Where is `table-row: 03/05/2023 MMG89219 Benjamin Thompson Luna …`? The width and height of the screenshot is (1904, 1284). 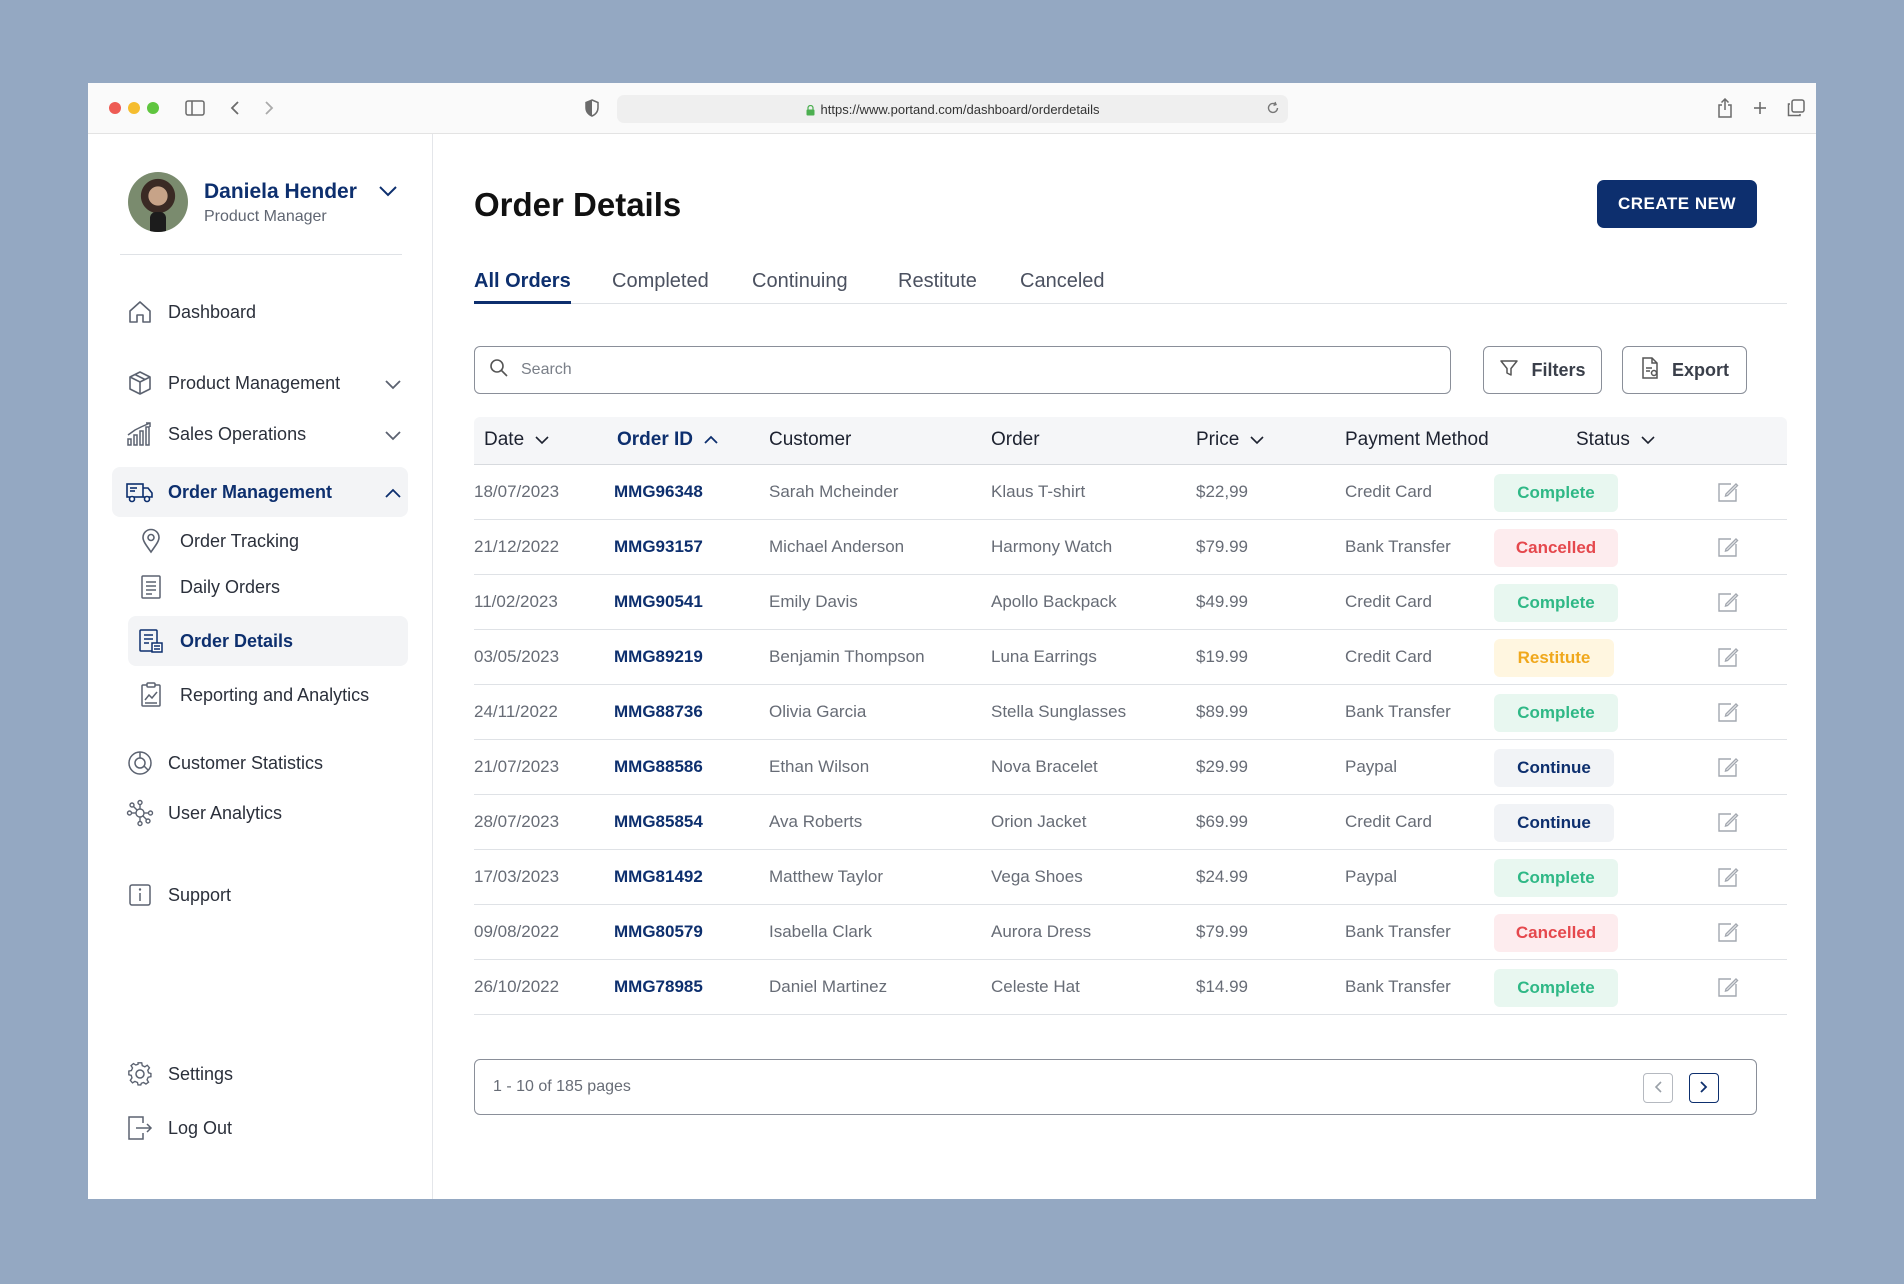
table-row: 03/05/2023 MMG89219 Benjamin Thompson Luna … is located at coordinates (1130, 657).